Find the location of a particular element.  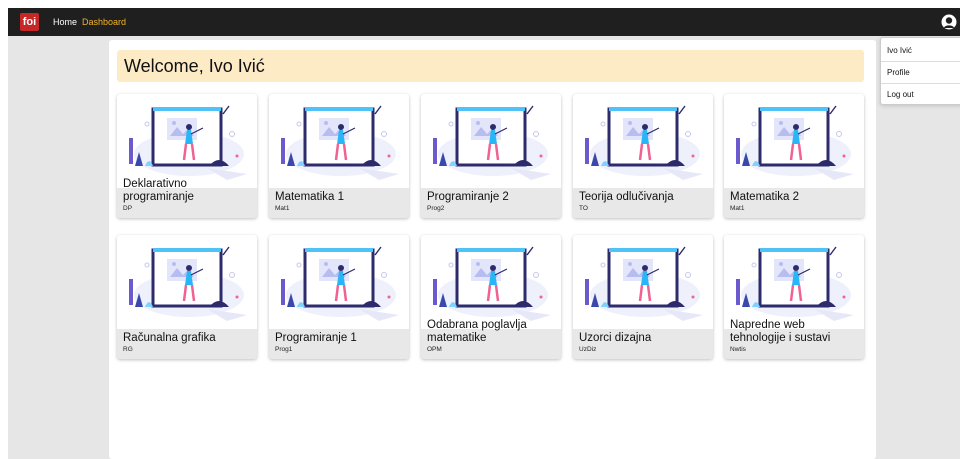

dropdown-profile: Profile is located at coordinates (898, 73).